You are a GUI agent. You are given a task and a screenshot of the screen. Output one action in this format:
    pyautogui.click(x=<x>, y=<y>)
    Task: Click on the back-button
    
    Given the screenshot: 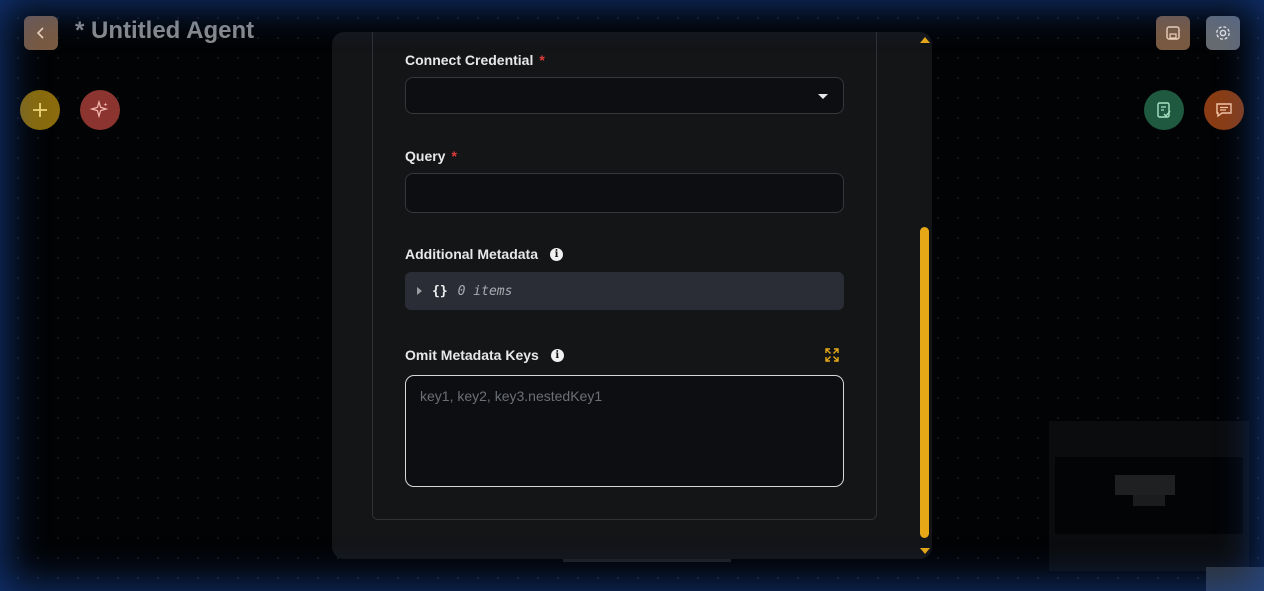 What is the action you would take?
    pyautogui.click(x=41, y=33)
    